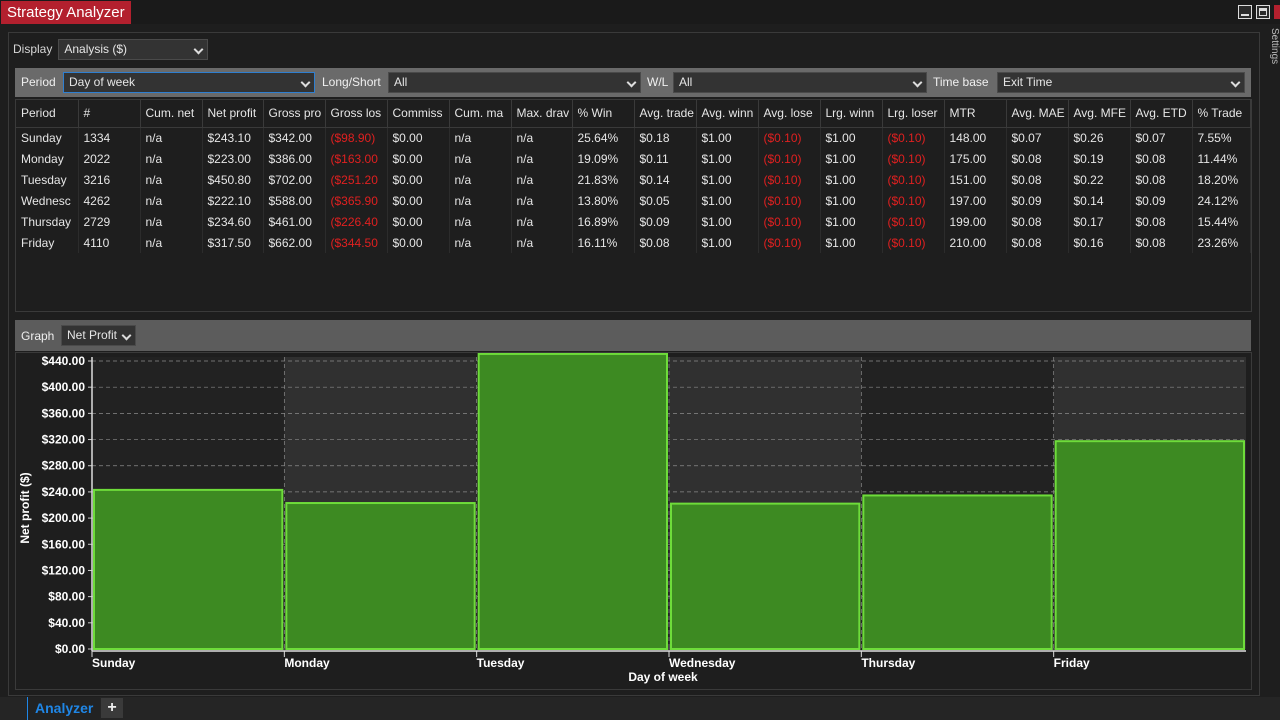 The height and width of the screenshot is (720, 1280). I want to click on table-cell: 1334, so click(109, 137).